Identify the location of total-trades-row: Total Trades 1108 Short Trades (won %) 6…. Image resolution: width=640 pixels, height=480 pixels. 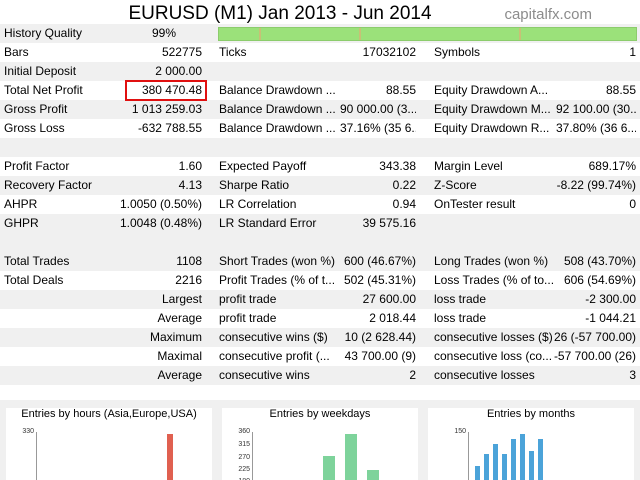
(320, 261).